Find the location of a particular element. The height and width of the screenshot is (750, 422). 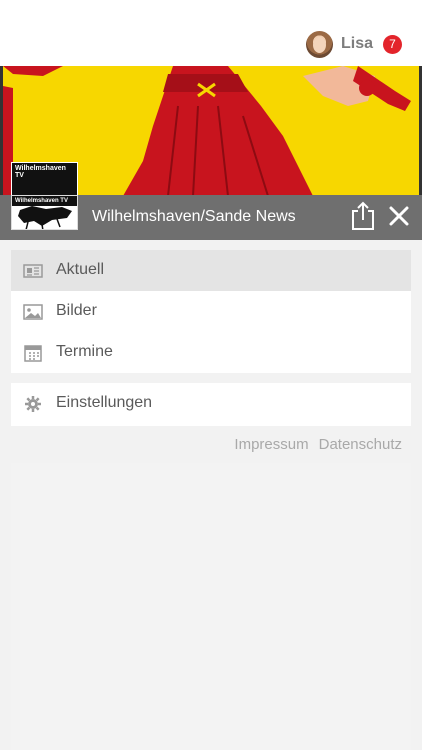

share-icon is located at coordinates (363, 215).